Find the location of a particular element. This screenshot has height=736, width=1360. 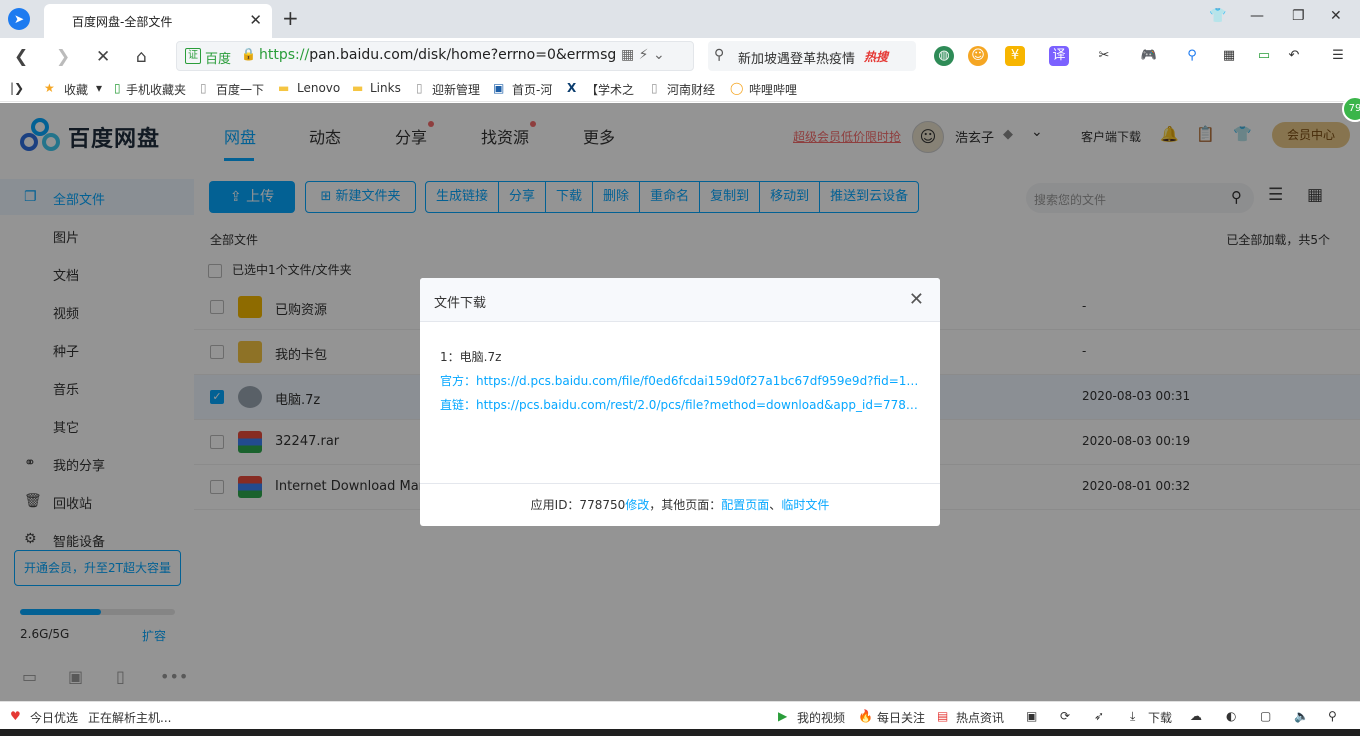

hot-news-link: 热点资讯 is located at coordinates (980, 717).